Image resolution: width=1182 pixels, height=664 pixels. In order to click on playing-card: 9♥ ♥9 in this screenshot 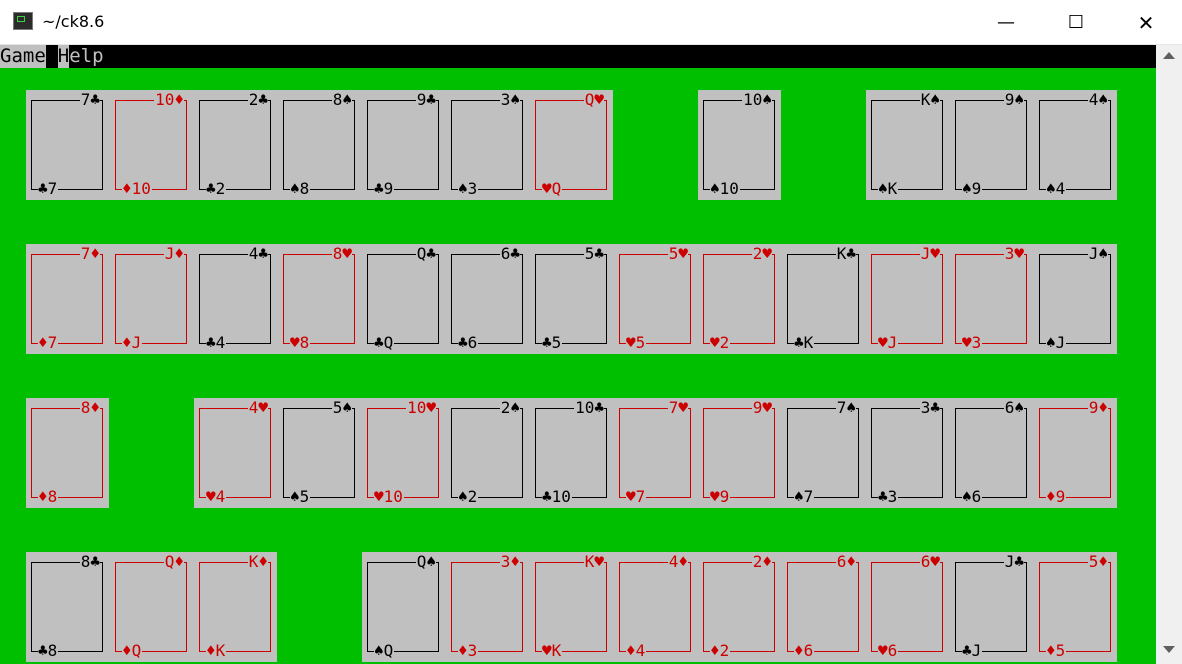, I will do `click(739, 452)`.